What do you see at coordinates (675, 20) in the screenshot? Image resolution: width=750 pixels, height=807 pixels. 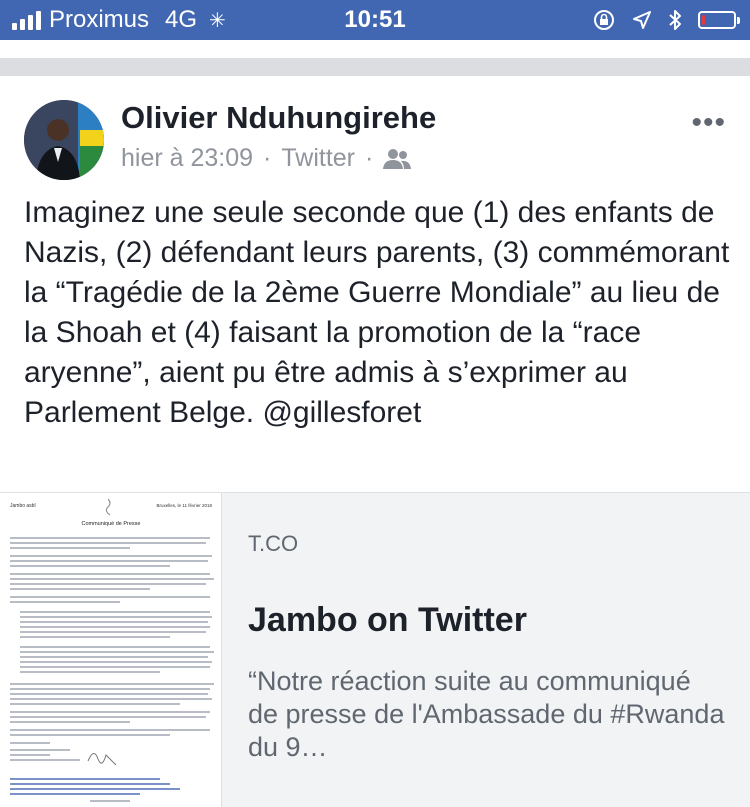 I see `bluetooth-icon` at bounding box center [675, 20].